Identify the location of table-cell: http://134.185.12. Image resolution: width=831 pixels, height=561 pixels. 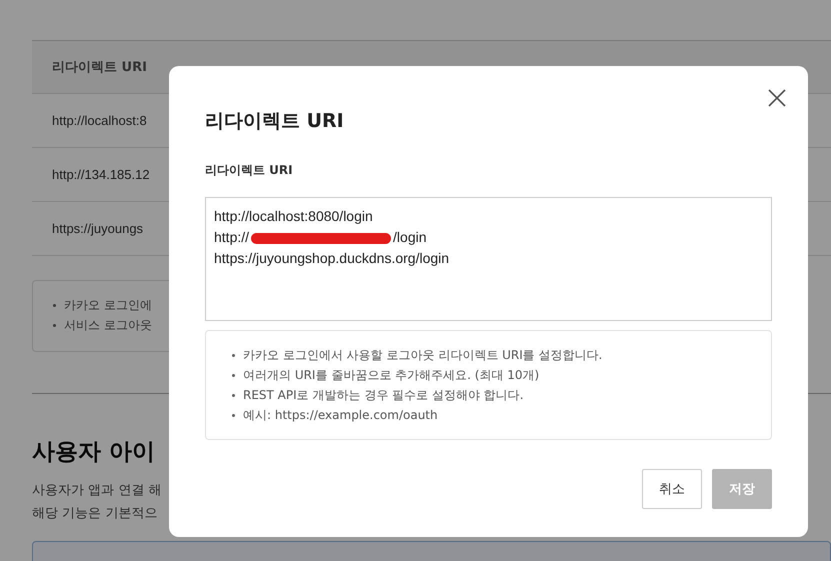
(101, 174).